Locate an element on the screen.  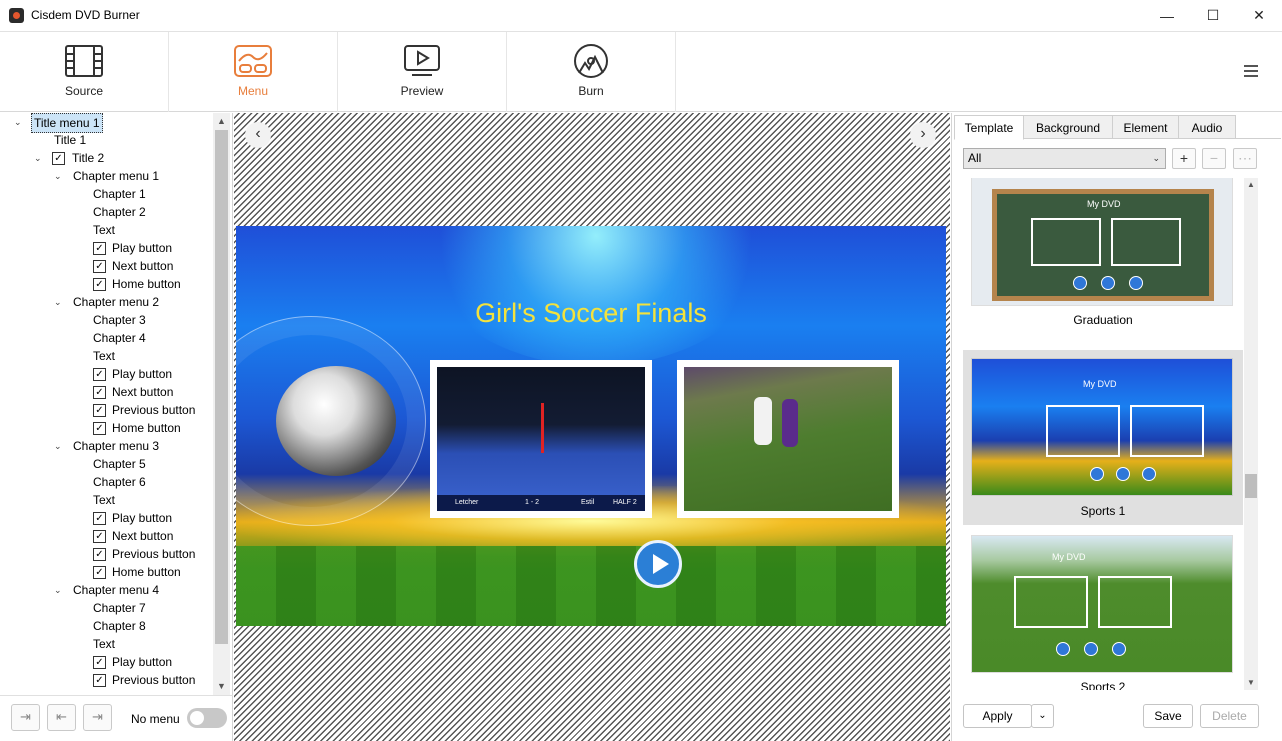
more-template-button: ⋯ is located at coordinates (1245, 158).